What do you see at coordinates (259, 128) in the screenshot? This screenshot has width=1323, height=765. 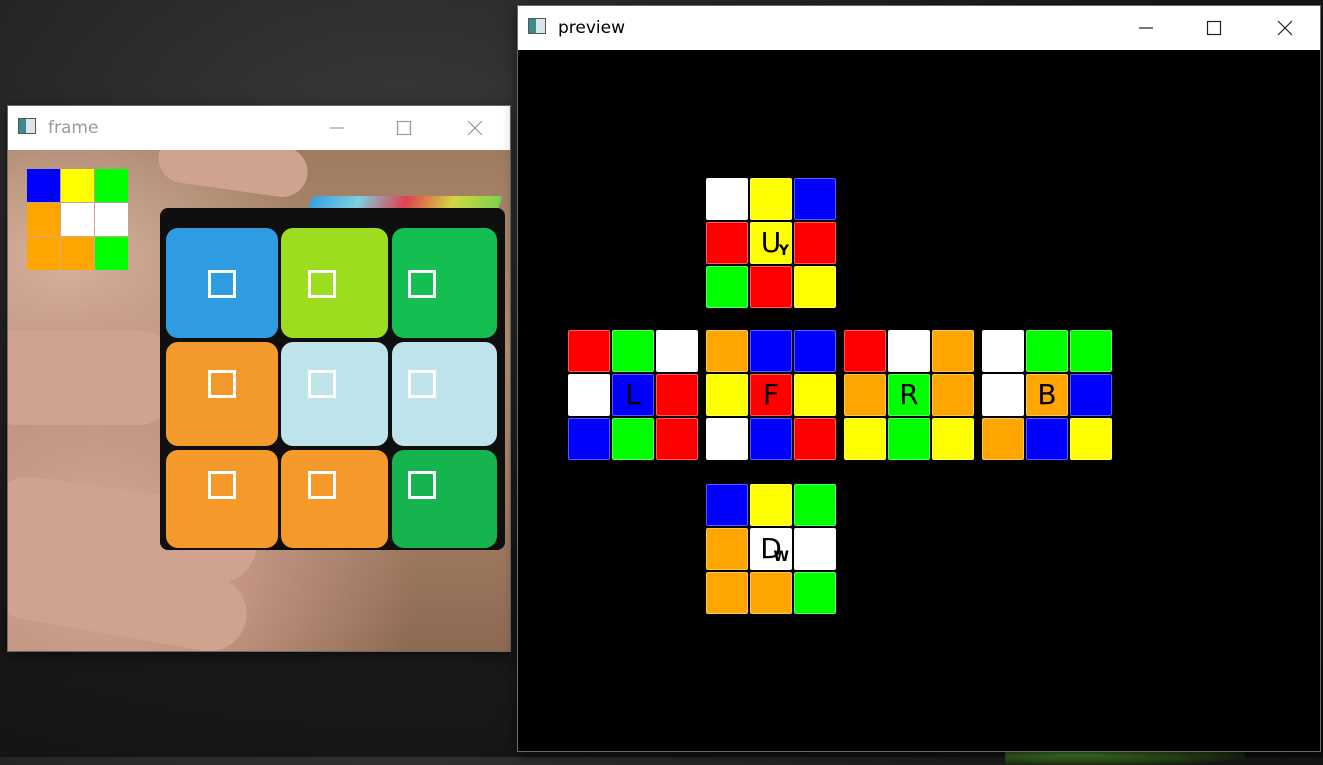 I see `frame-titlebar: frame` at bounding box center [259, 128].